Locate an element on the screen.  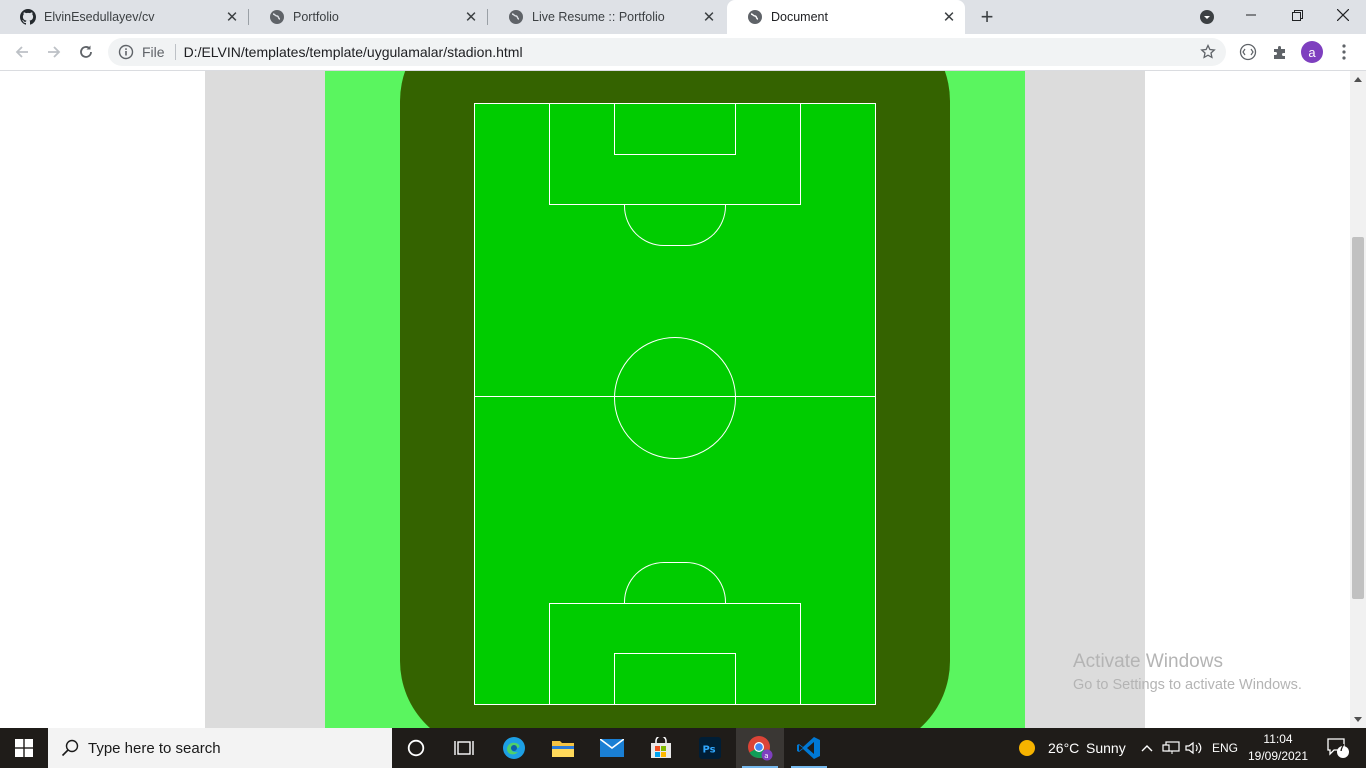
menu-kebab-icon is located at coordinates (1344, 52).